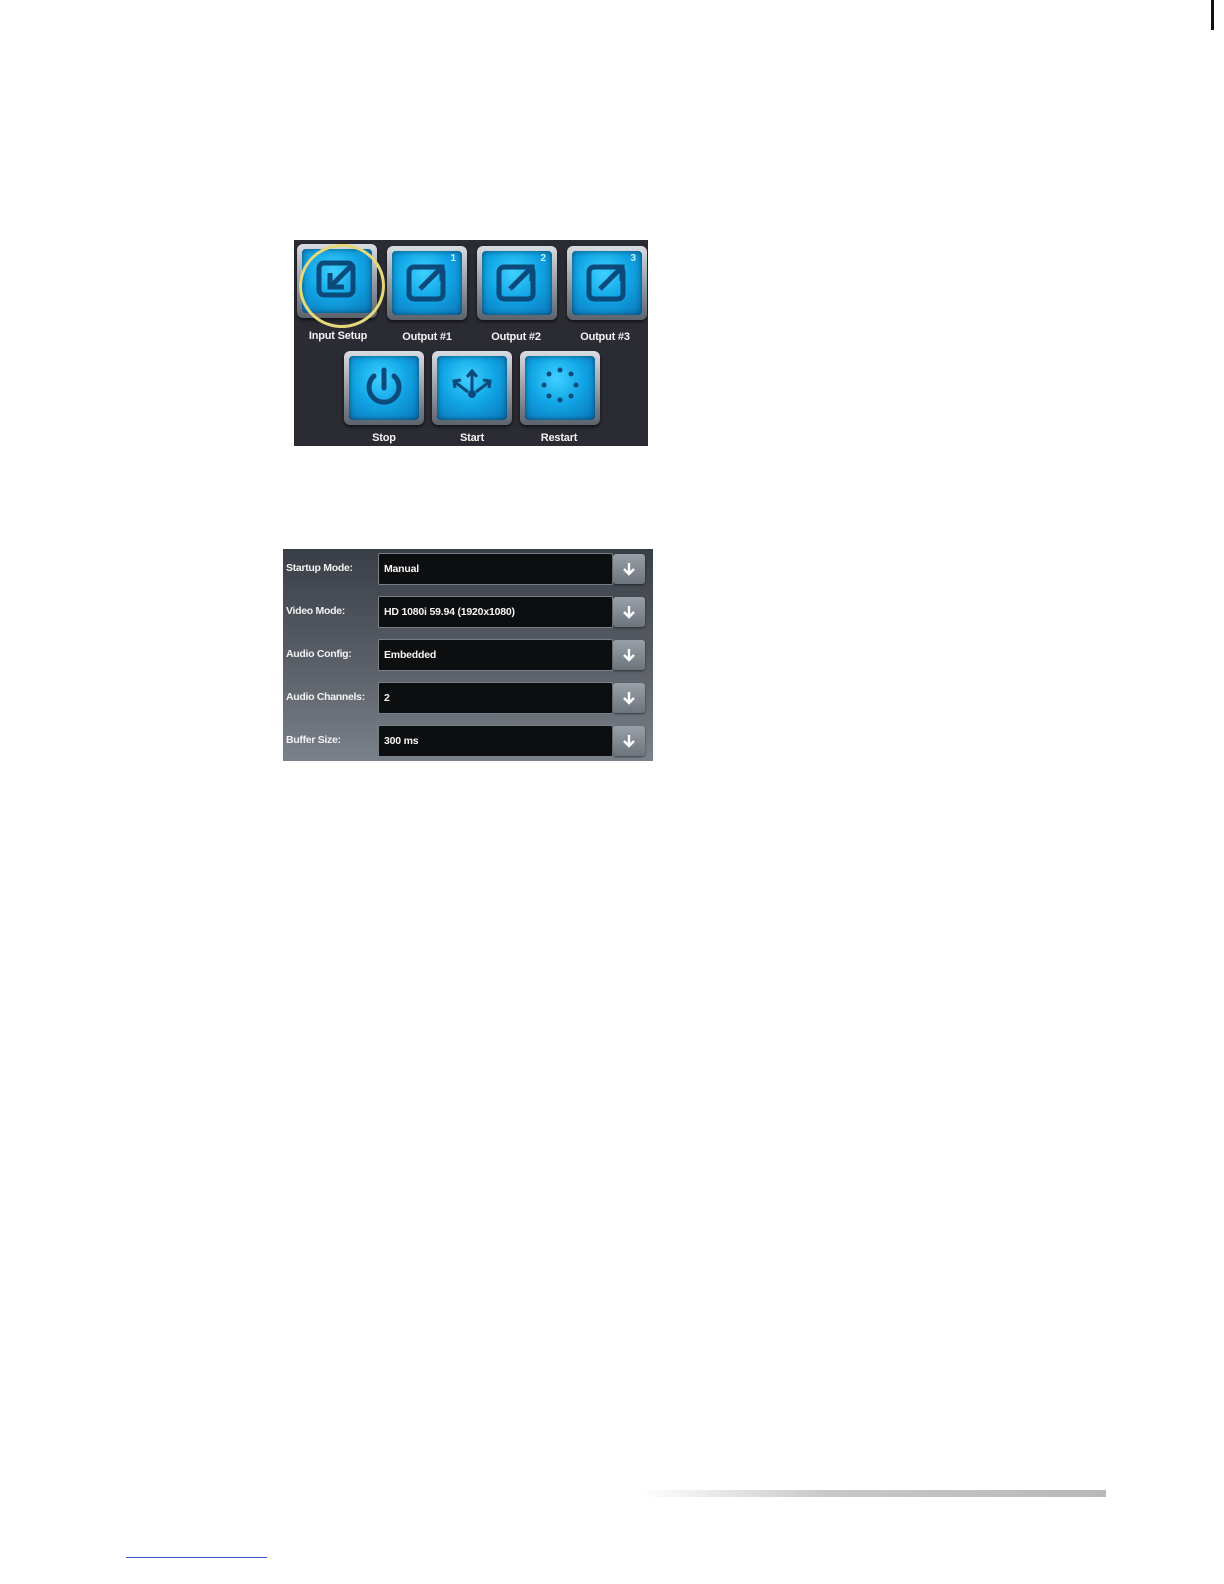  Describe the element at coordinates (319, 568) in the screenshot. I see `startup-mode-label: Startup Mode:` at that location.